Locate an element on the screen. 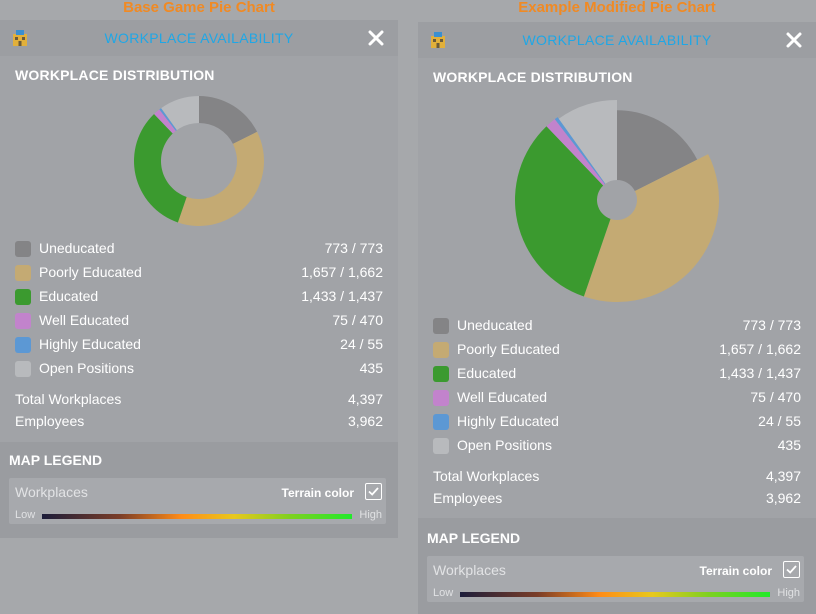 The image size is (816, 614). pie-slice-poorly-educated is located at coordinates (220, 178).